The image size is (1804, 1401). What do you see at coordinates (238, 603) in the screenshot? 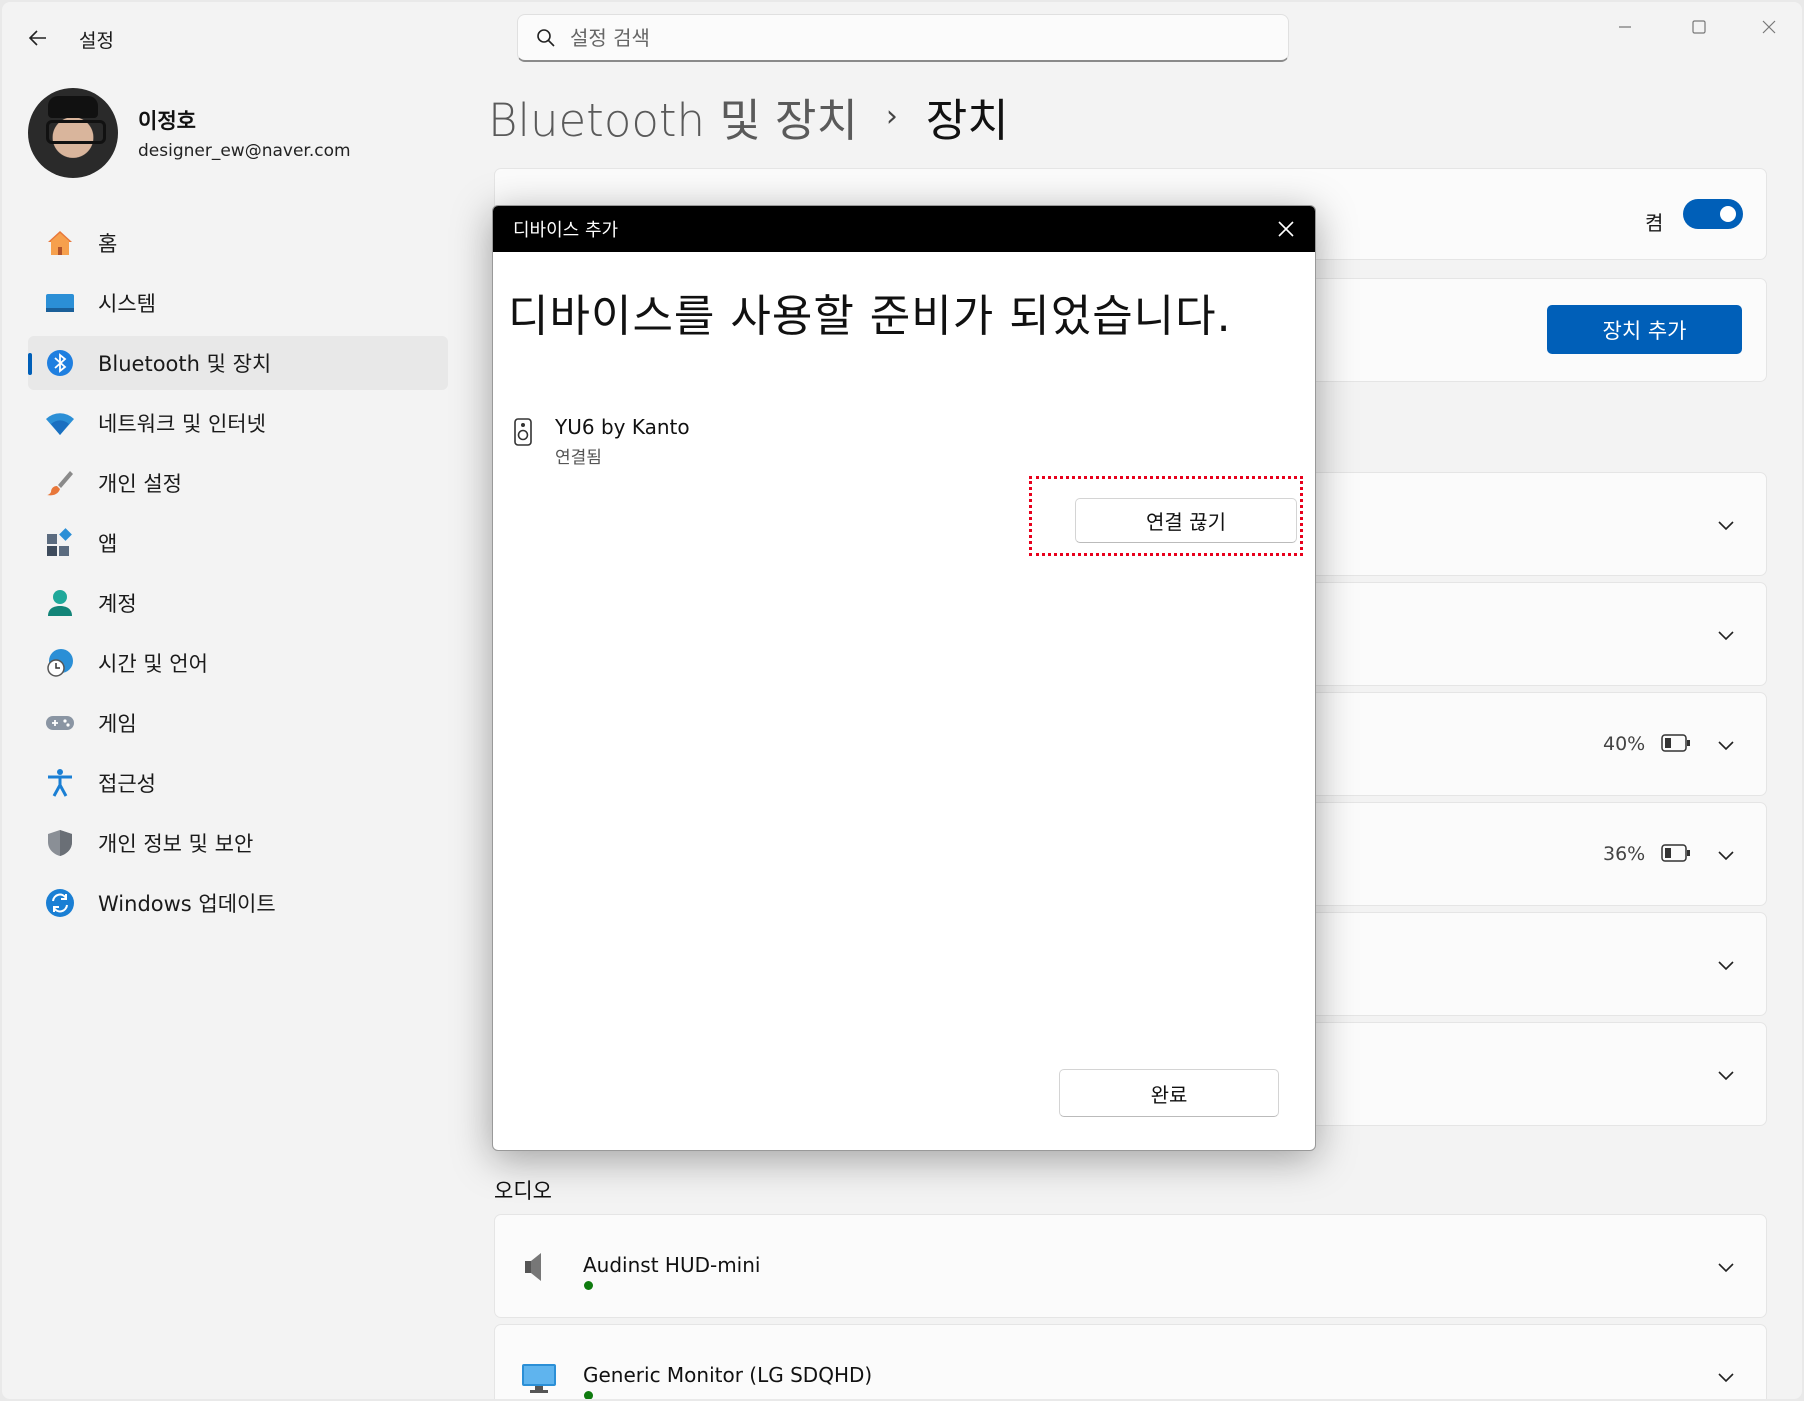
I see `sidebar-item-accounts: 계정` at bounding box center [238, 603].